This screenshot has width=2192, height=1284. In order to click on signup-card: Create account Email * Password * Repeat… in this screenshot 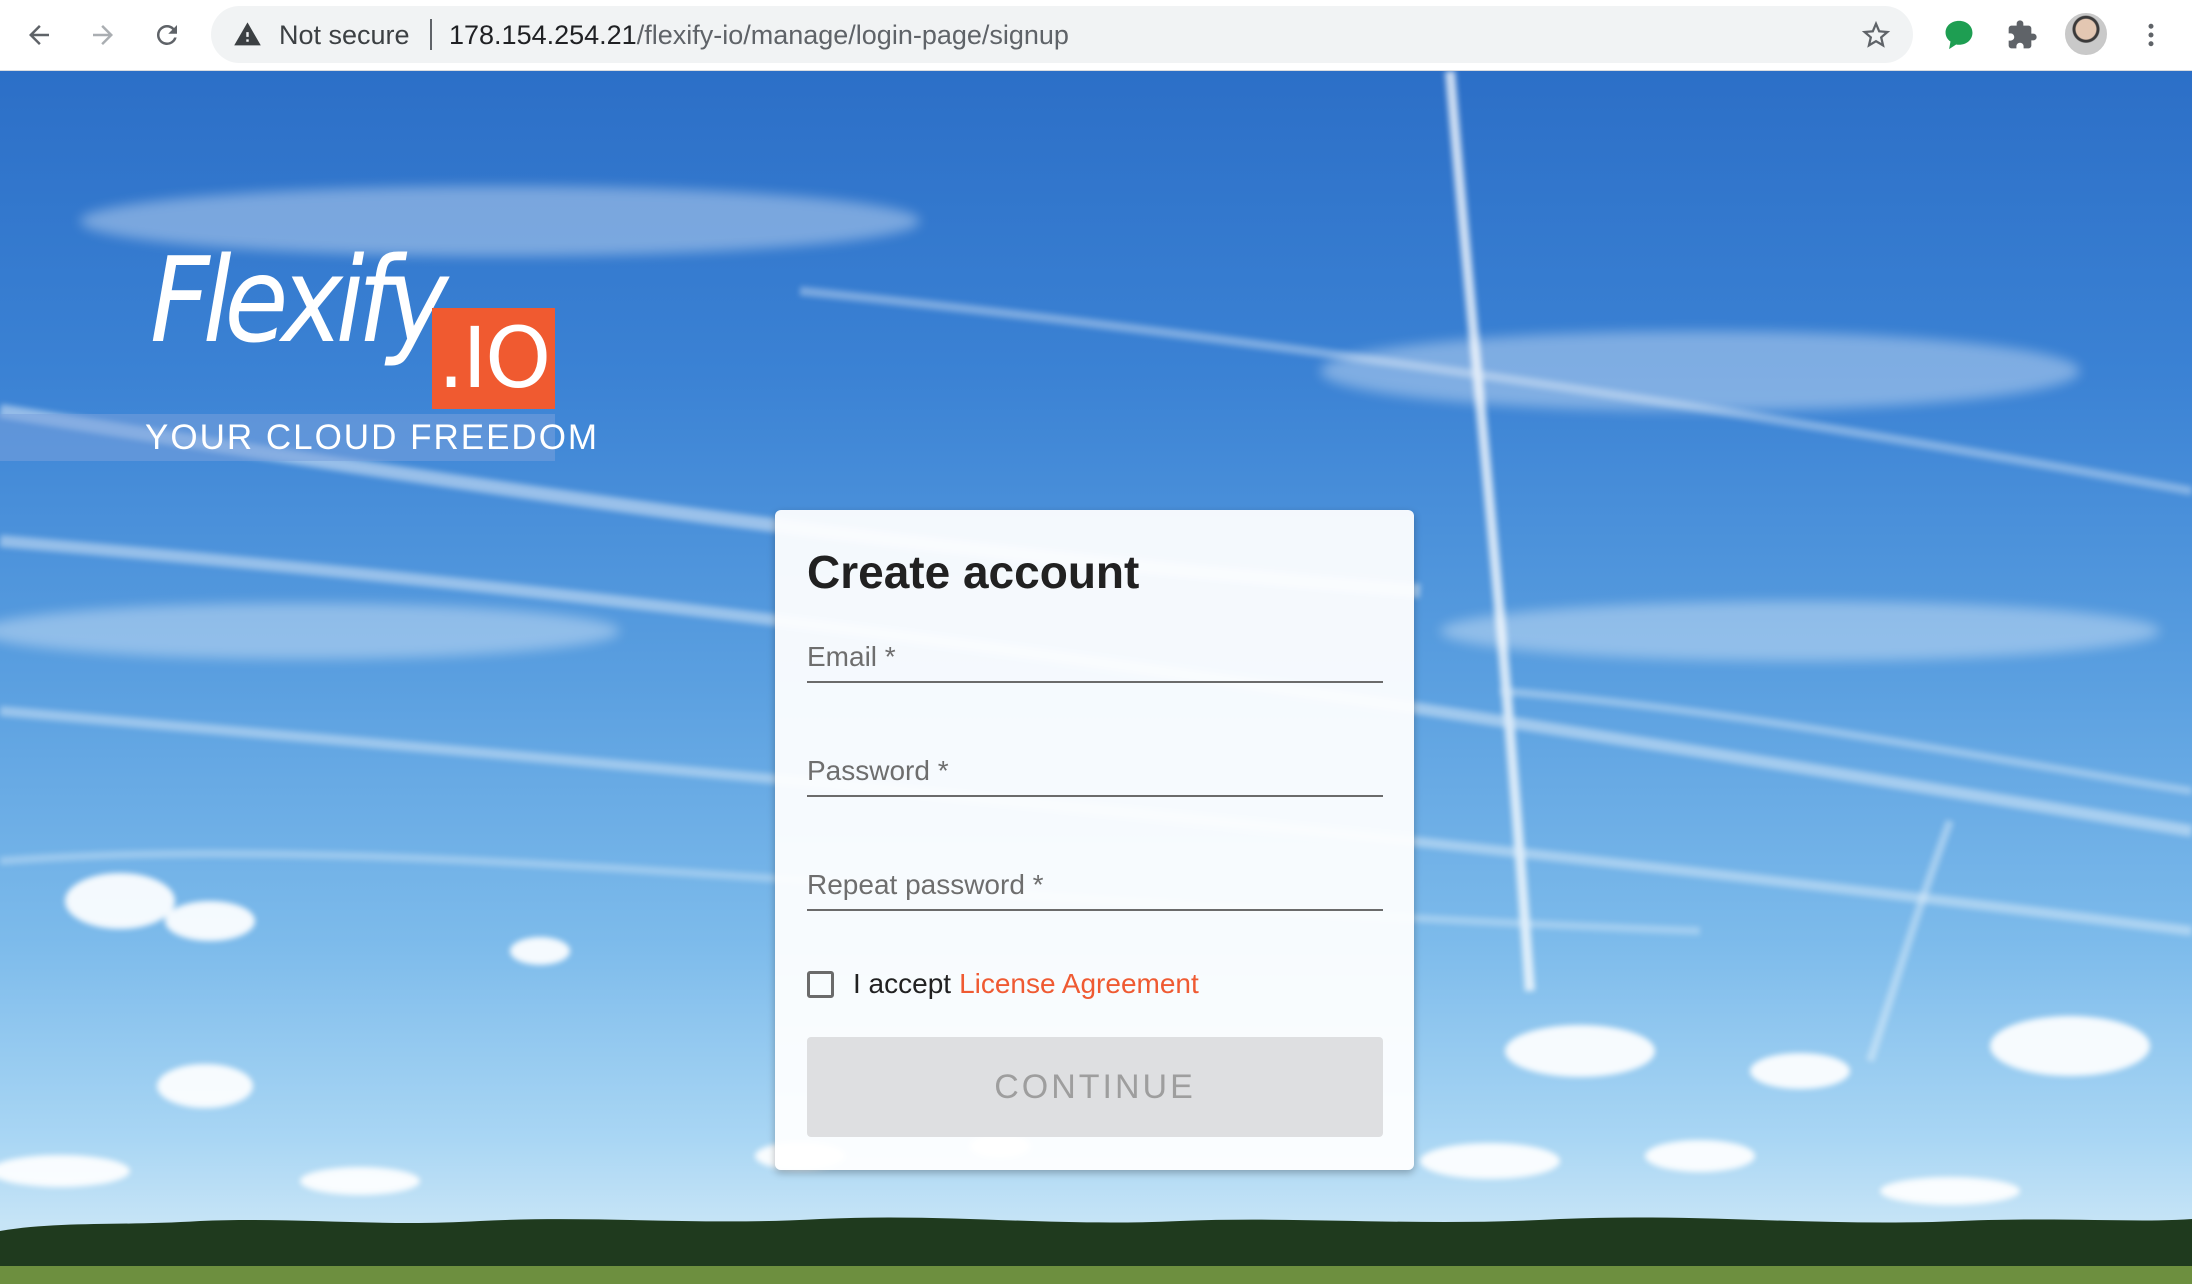, I will do `click(1094, 840)`.